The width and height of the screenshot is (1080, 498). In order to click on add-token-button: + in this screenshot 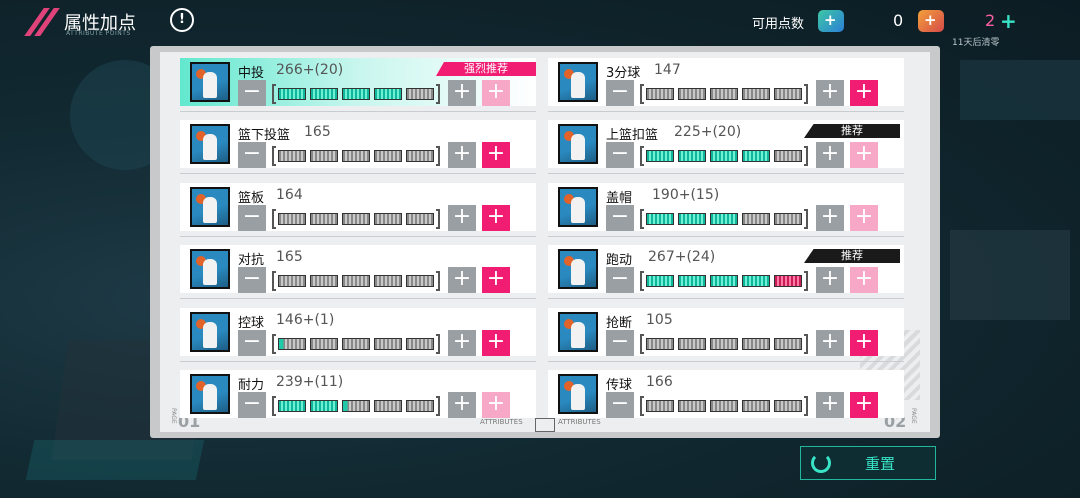, I will do `click(1008, 21)`.